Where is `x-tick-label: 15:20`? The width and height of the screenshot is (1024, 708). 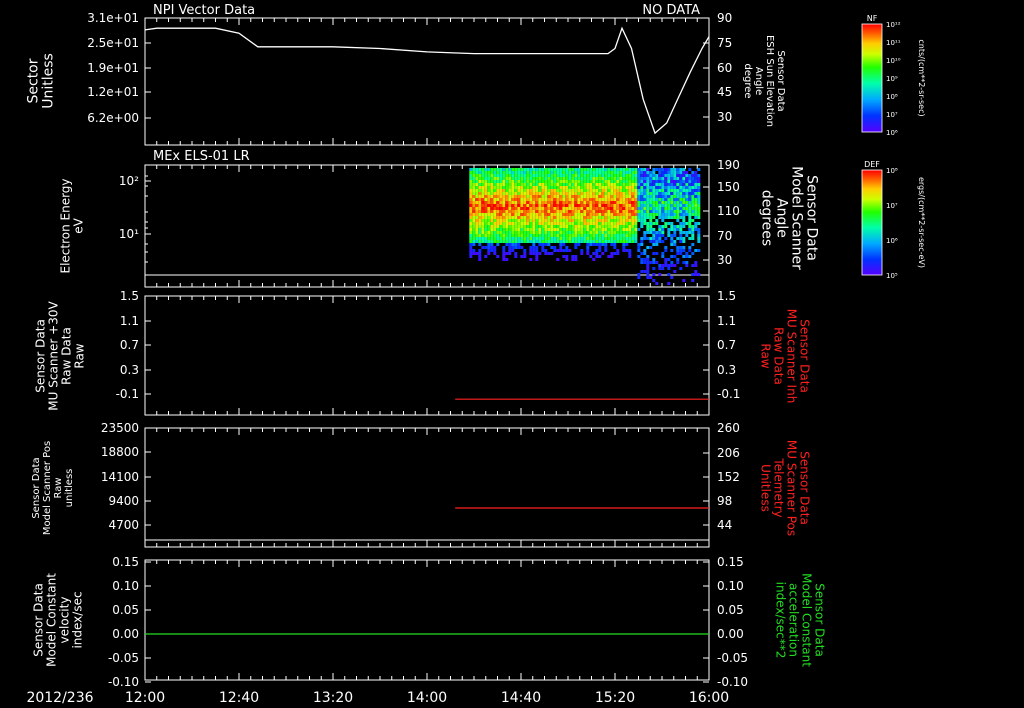 x-tick-label: 15:20 is located at coordinates (615, 698).